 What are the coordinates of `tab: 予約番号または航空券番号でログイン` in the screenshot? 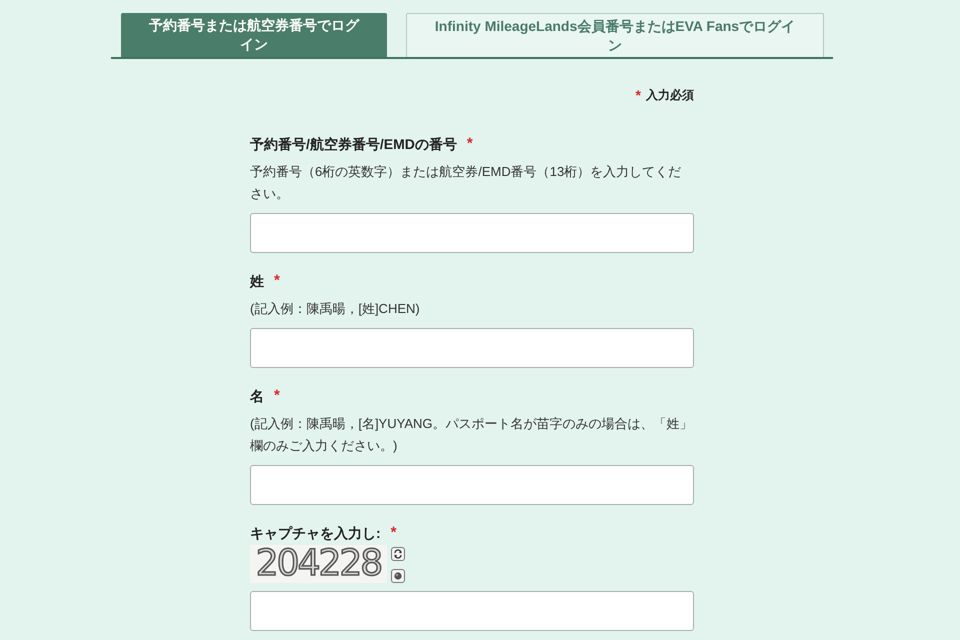 It's located at (254, 35).